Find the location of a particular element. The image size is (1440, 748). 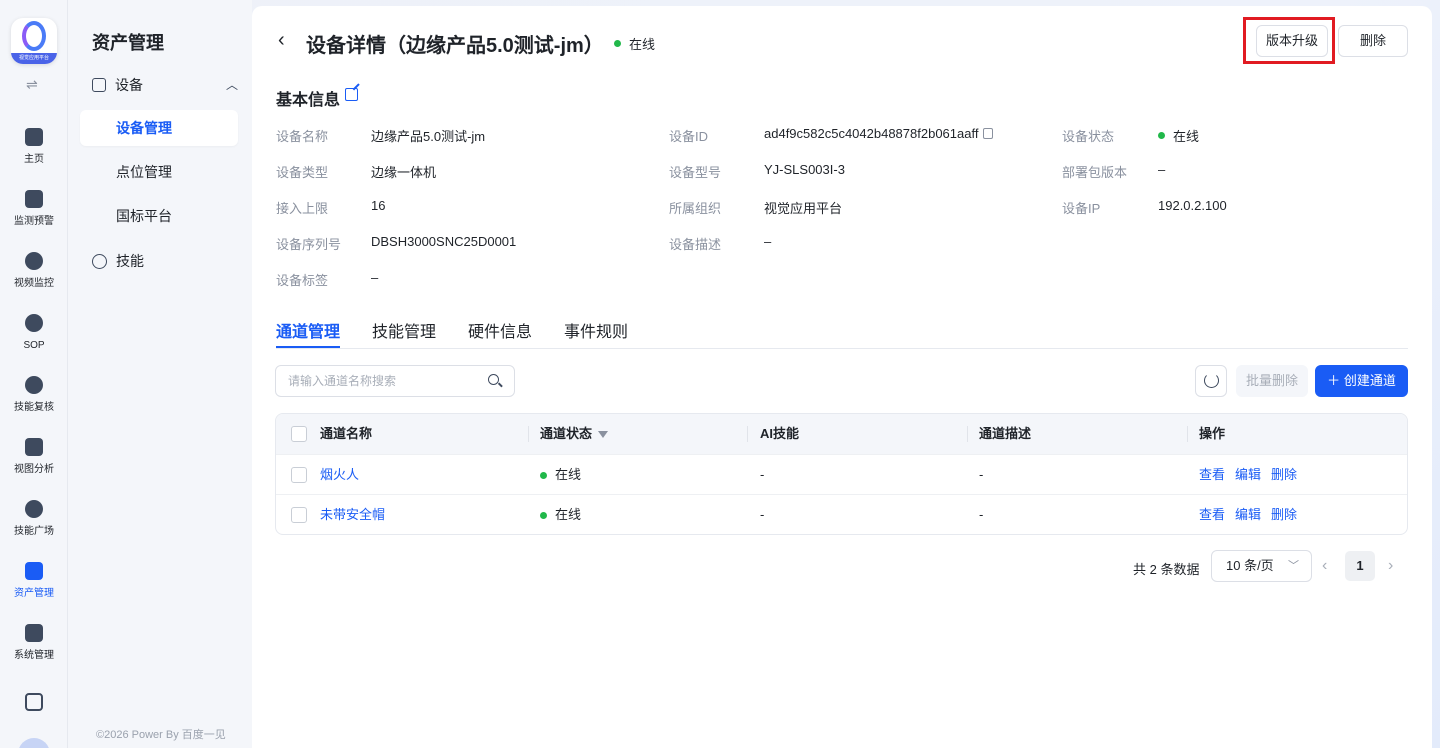

rail-item-sop: SOP is located at coordinates (34, 332).